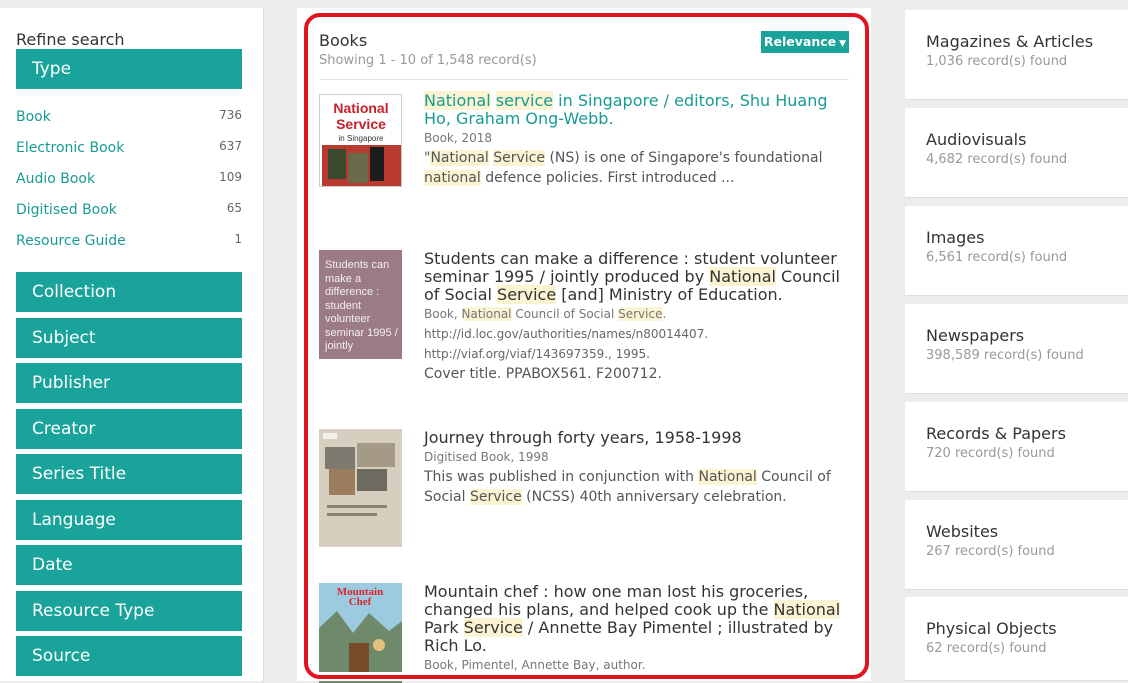 Image resolution: width=1128 pixels, height=683 pixels. What do you see at coordinates (991, 628) in the screenshot?
I see `category-title: Physical Objects` at bounding box center [991, 628].